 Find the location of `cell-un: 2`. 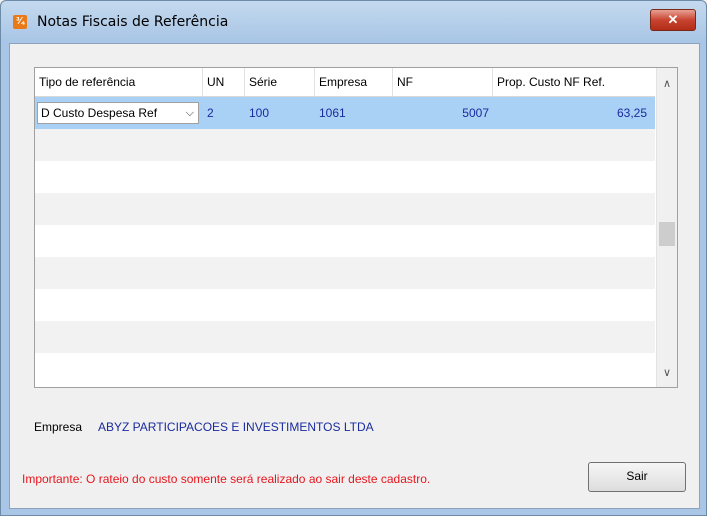

cell-un: 2 is located at coordinates (224, 113).